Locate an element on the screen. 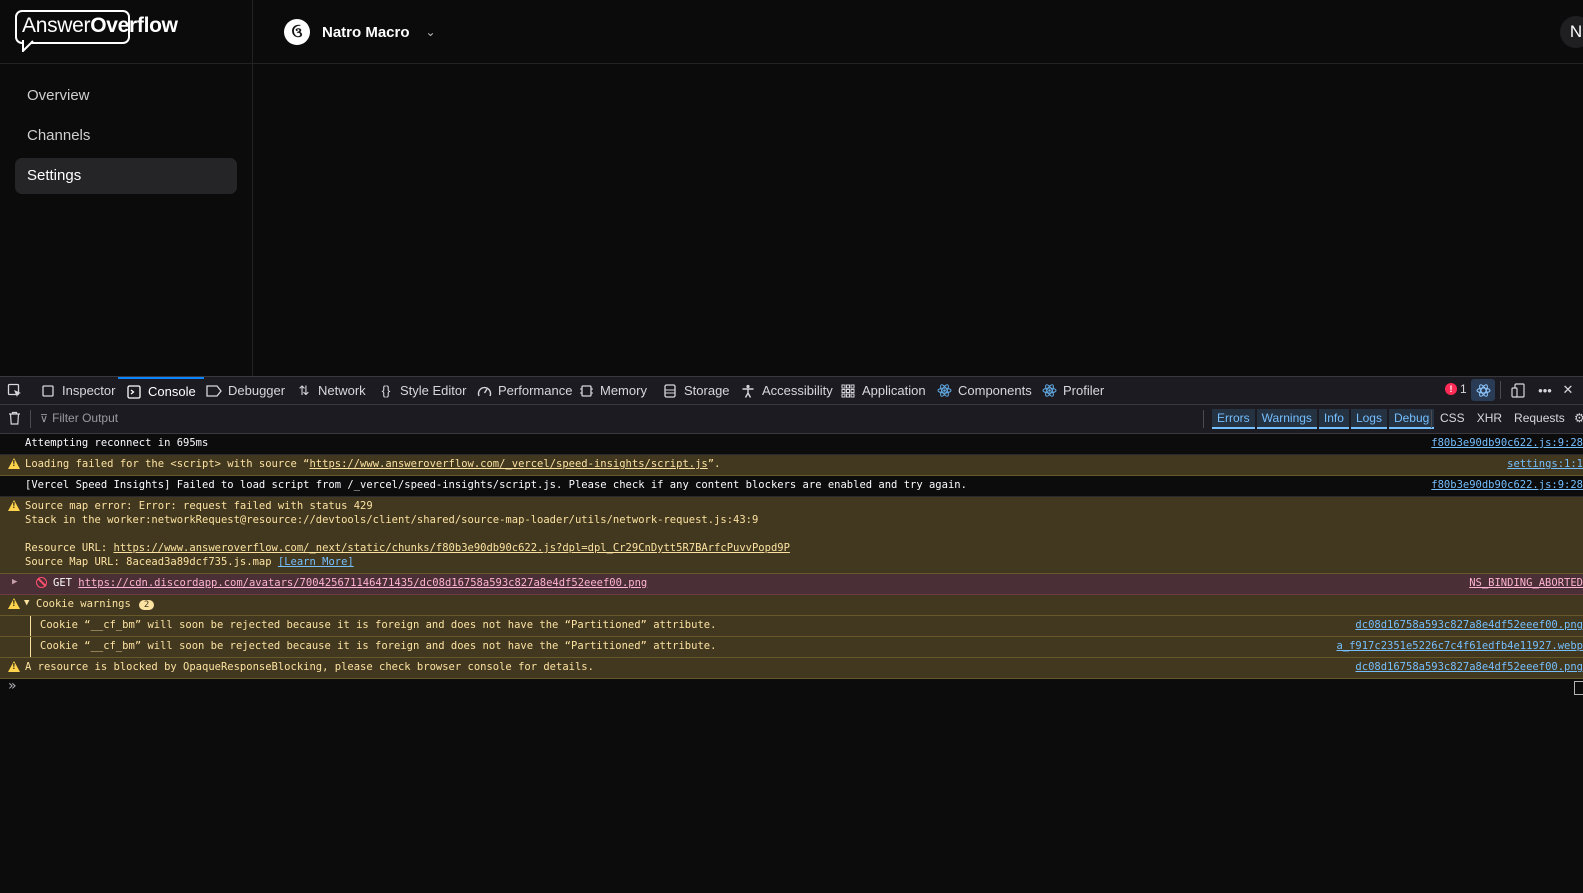 The image size is (1583, 893). filter-debug-button: Debug is located at coordinates (1411, 419).